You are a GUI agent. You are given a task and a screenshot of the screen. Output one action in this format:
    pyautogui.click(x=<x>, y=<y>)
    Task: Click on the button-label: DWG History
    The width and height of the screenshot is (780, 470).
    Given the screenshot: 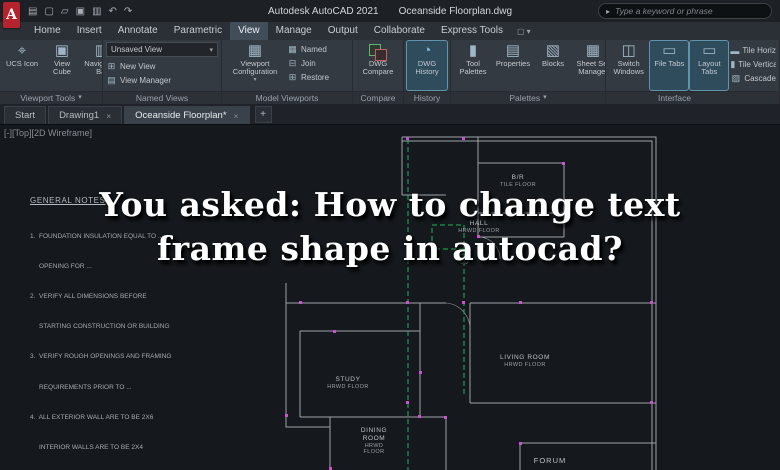 What is the action you would take?
    pyautogui.click(x=427, y=68)
    